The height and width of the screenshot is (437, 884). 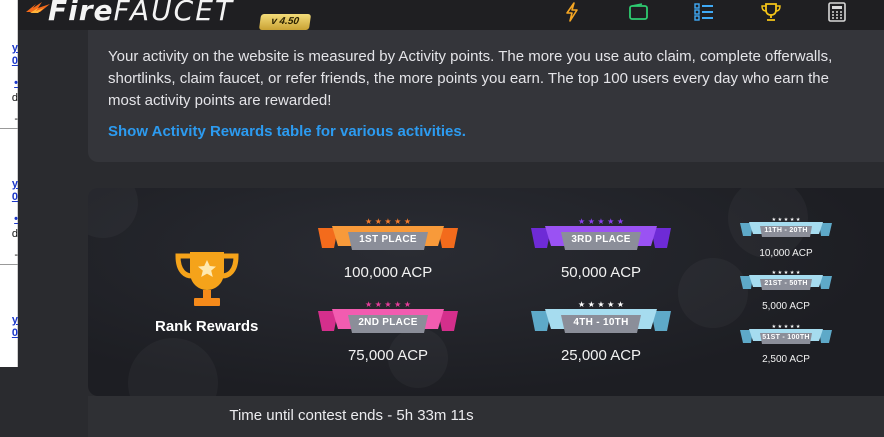 What do you see at coordinates (388, 239) in the screenshot?
I see `first-place-label: 1ST PLACE` at bounding box center [388, 239].